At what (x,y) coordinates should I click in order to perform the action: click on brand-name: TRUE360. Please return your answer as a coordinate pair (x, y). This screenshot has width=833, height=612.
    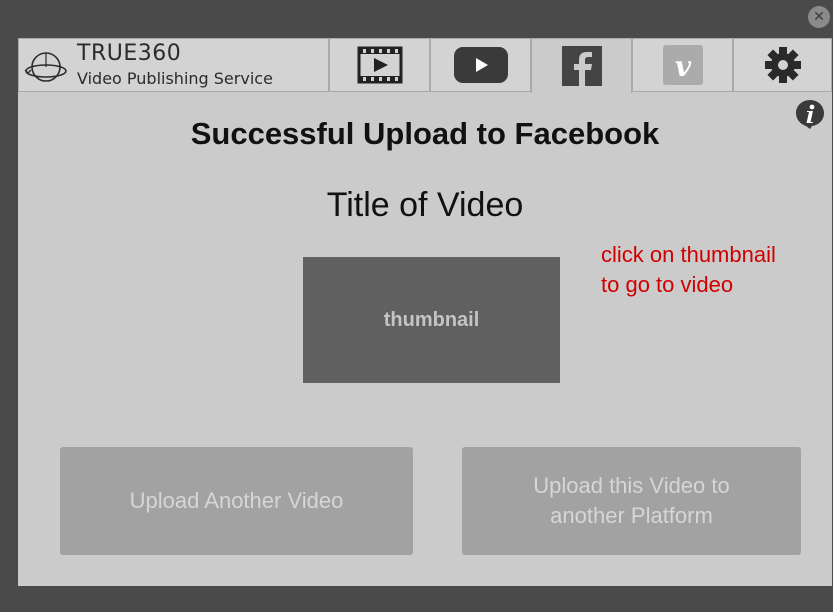
    Looking at the image, I should click on (129, 53).